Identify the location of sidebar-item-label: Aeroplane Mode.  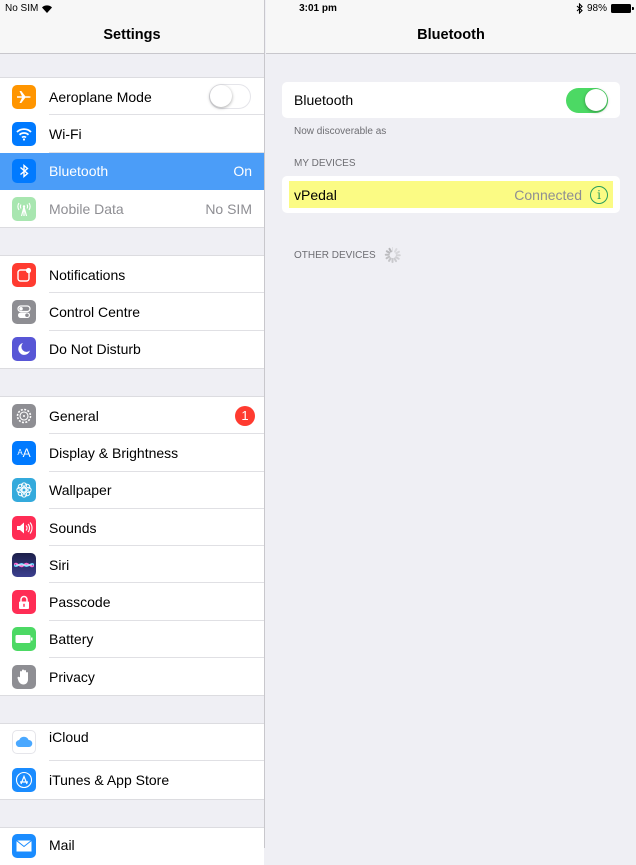
(100, 96).